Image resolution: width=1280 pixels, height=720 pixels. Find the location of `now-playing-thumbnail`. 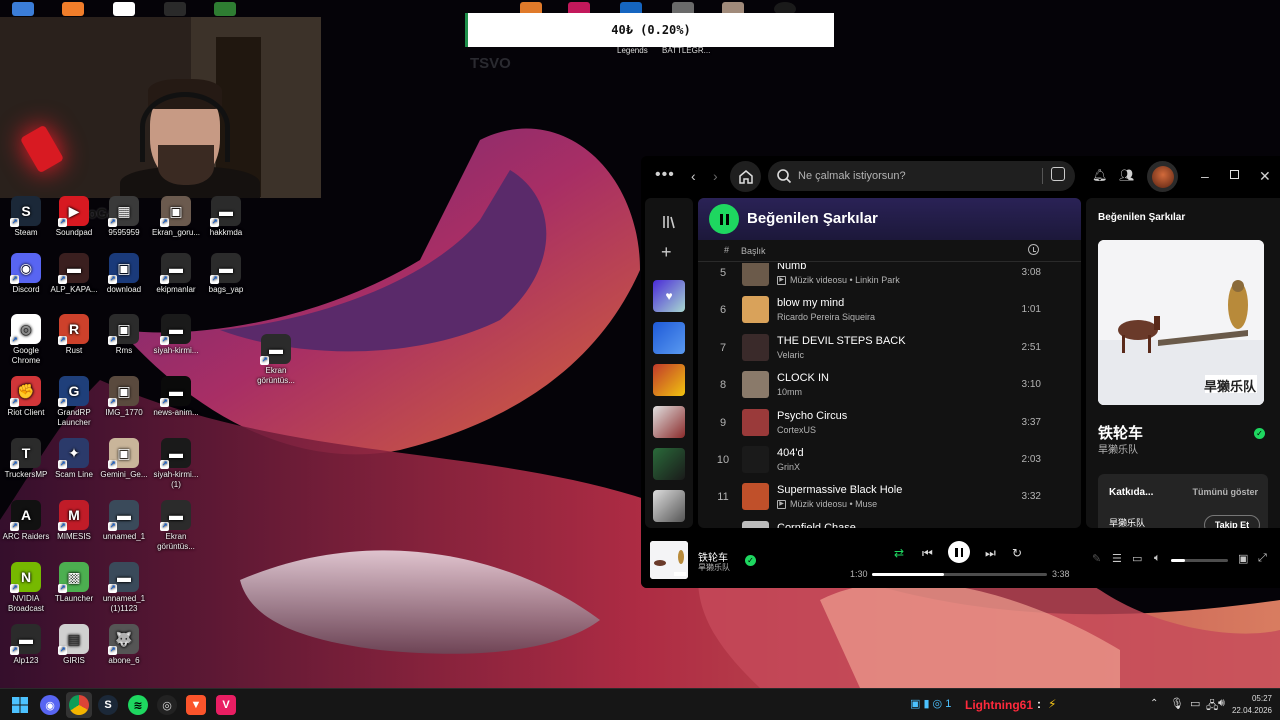

now-playing-thumbnail is located at coordinates (669, 560).